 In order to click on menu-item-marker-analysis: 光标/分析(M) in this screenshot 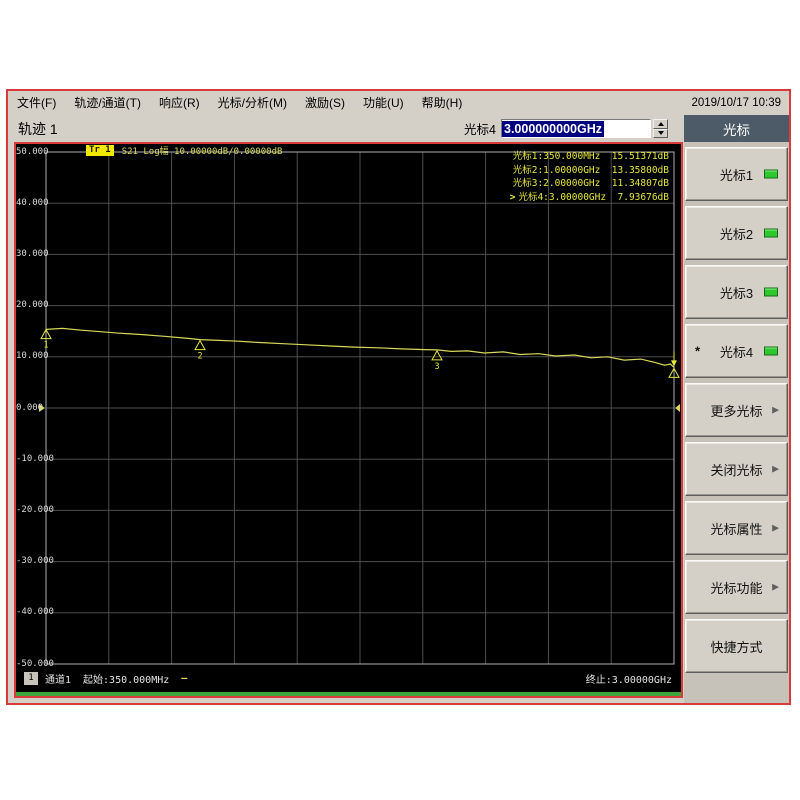, I will do `click(252, 103)`.